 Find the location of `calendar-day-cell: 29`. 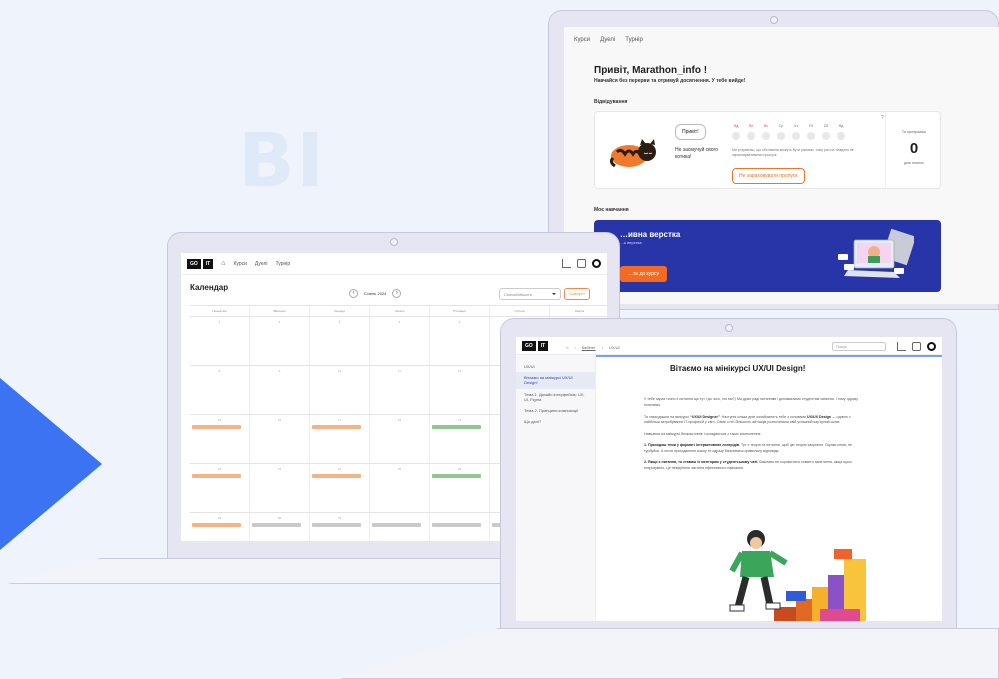

calendar-day-cell: 29 is located at coordinates (220, 527).